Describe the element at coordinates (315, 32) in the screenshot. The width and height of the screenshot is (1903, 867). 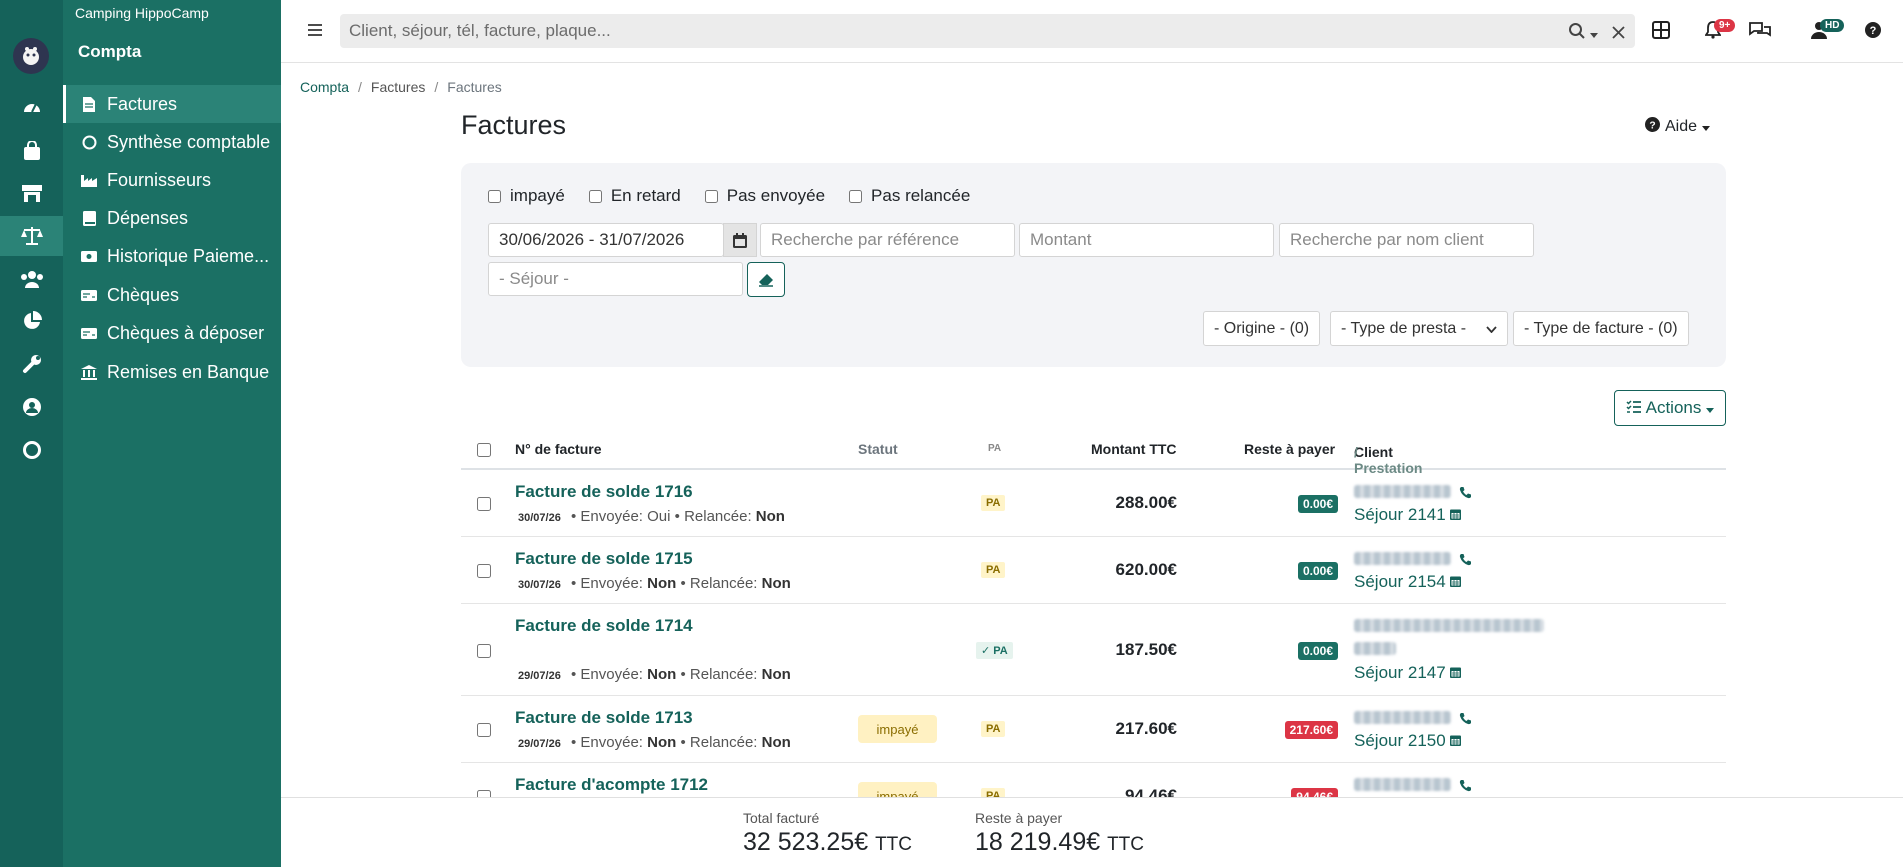
I see `hamburger-menu-icon` at that location.